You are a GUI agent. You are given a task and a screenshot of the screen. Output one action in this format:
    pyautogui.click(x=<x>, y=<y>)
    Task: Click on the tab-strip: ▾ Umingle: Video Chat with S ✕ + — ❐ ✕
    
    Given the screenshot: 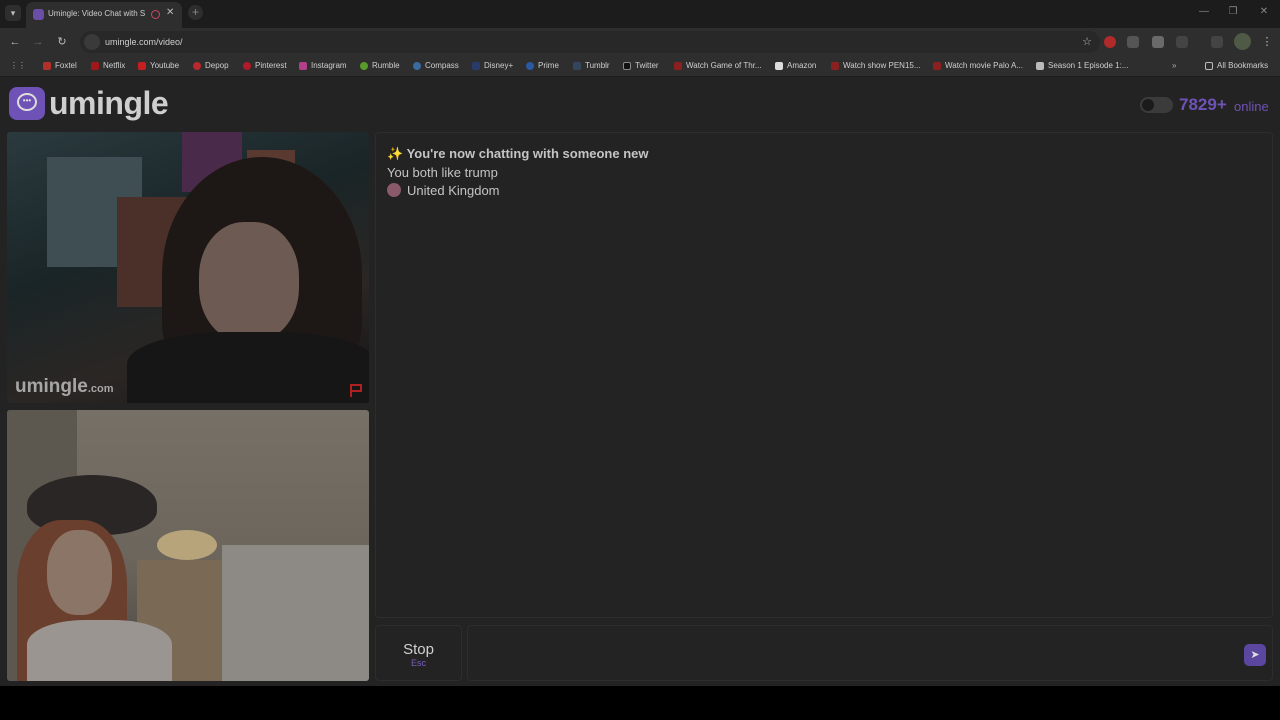 What is the action you would take?
    pyautogui.click(x=640, y=14)
    